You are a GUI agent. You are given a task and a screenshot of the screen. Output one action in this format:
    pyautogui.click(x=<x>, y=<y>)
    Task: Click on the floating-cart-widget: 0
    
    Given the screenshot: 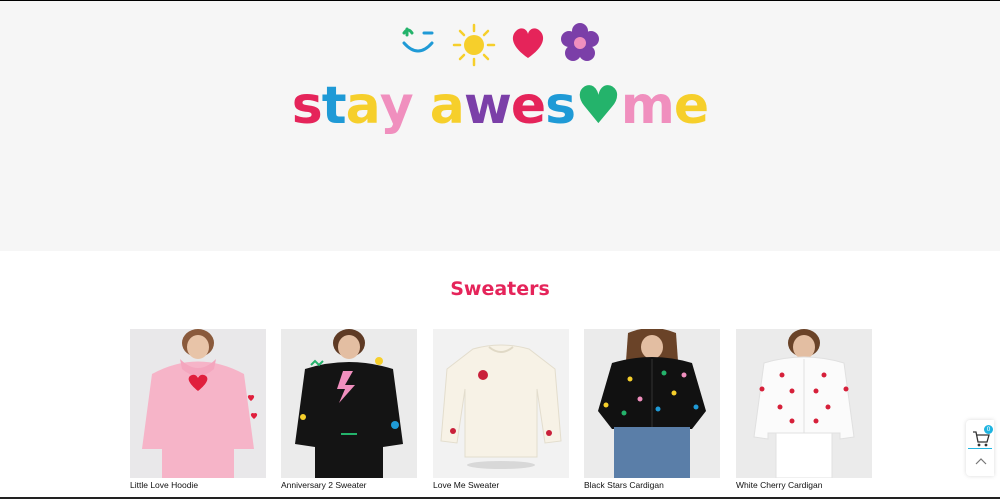 What is the action you would take?
    pyautogui.click(x=980, y=448)
    